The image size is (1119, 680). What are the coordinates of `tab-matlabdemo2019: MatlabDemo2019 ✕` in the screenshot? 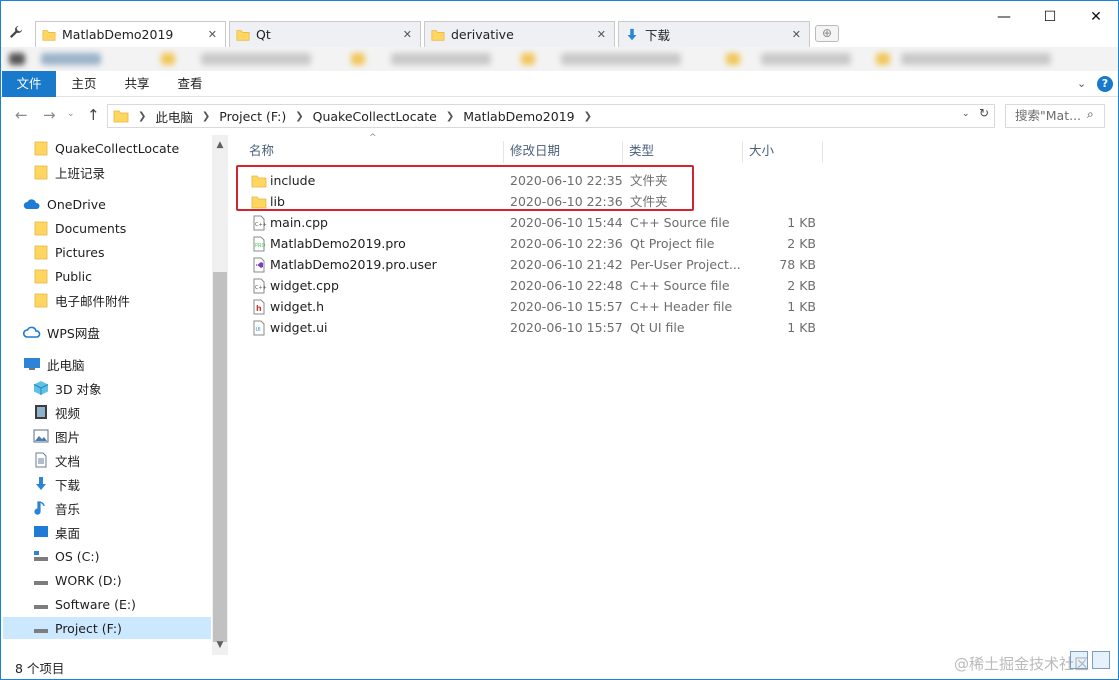 It's located at (130, 34).